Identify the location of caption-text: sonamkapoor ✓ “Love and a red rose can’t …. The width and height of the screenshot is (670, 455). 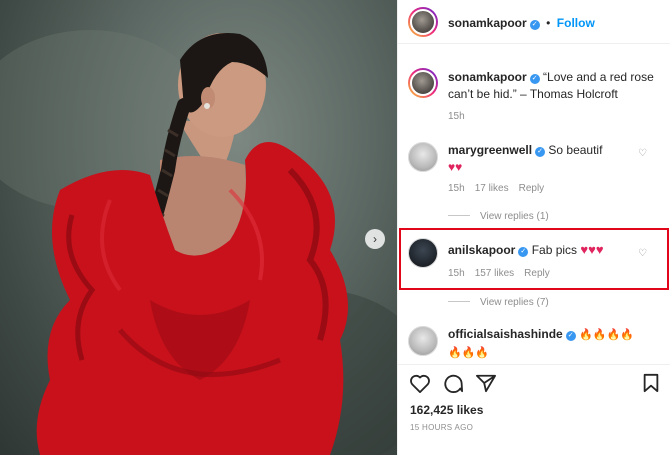
(555, 86).